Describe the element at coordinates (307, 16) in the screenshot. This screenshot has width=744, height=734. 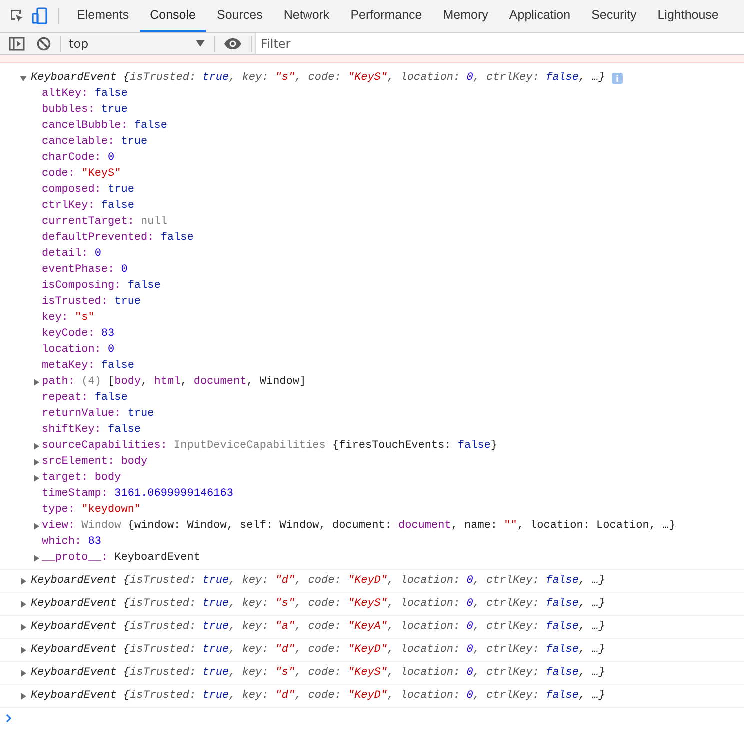
I see `panel-tab: Network` at that location.